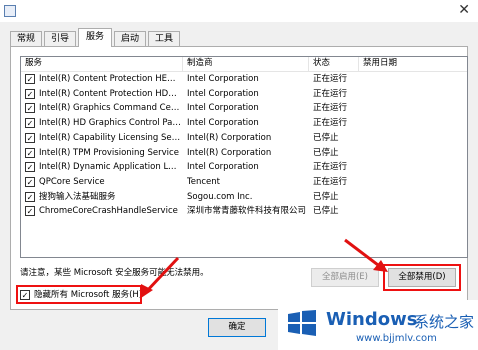 The image size is (478, 350). What do you see at coordinates (444, 322) in the screenshot?
I see `watermark-site-name: 系统之家` at bounding box center [444, 322].